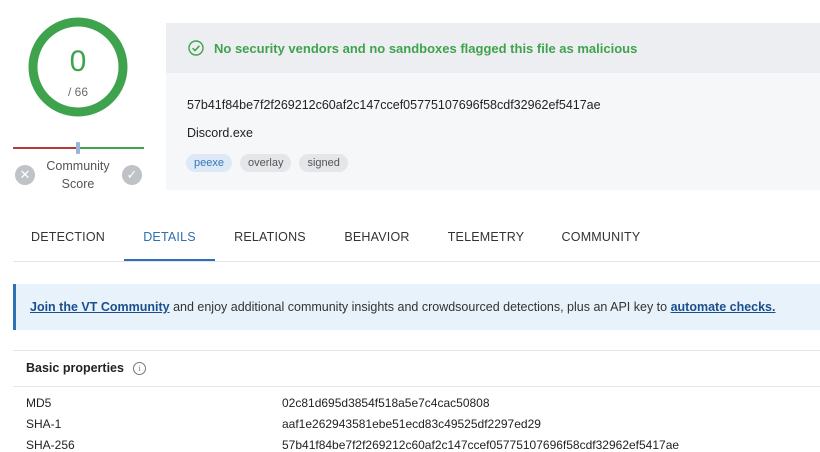 The image size is (820, 452). I want to click on community-score-positive, so click(111, 148).